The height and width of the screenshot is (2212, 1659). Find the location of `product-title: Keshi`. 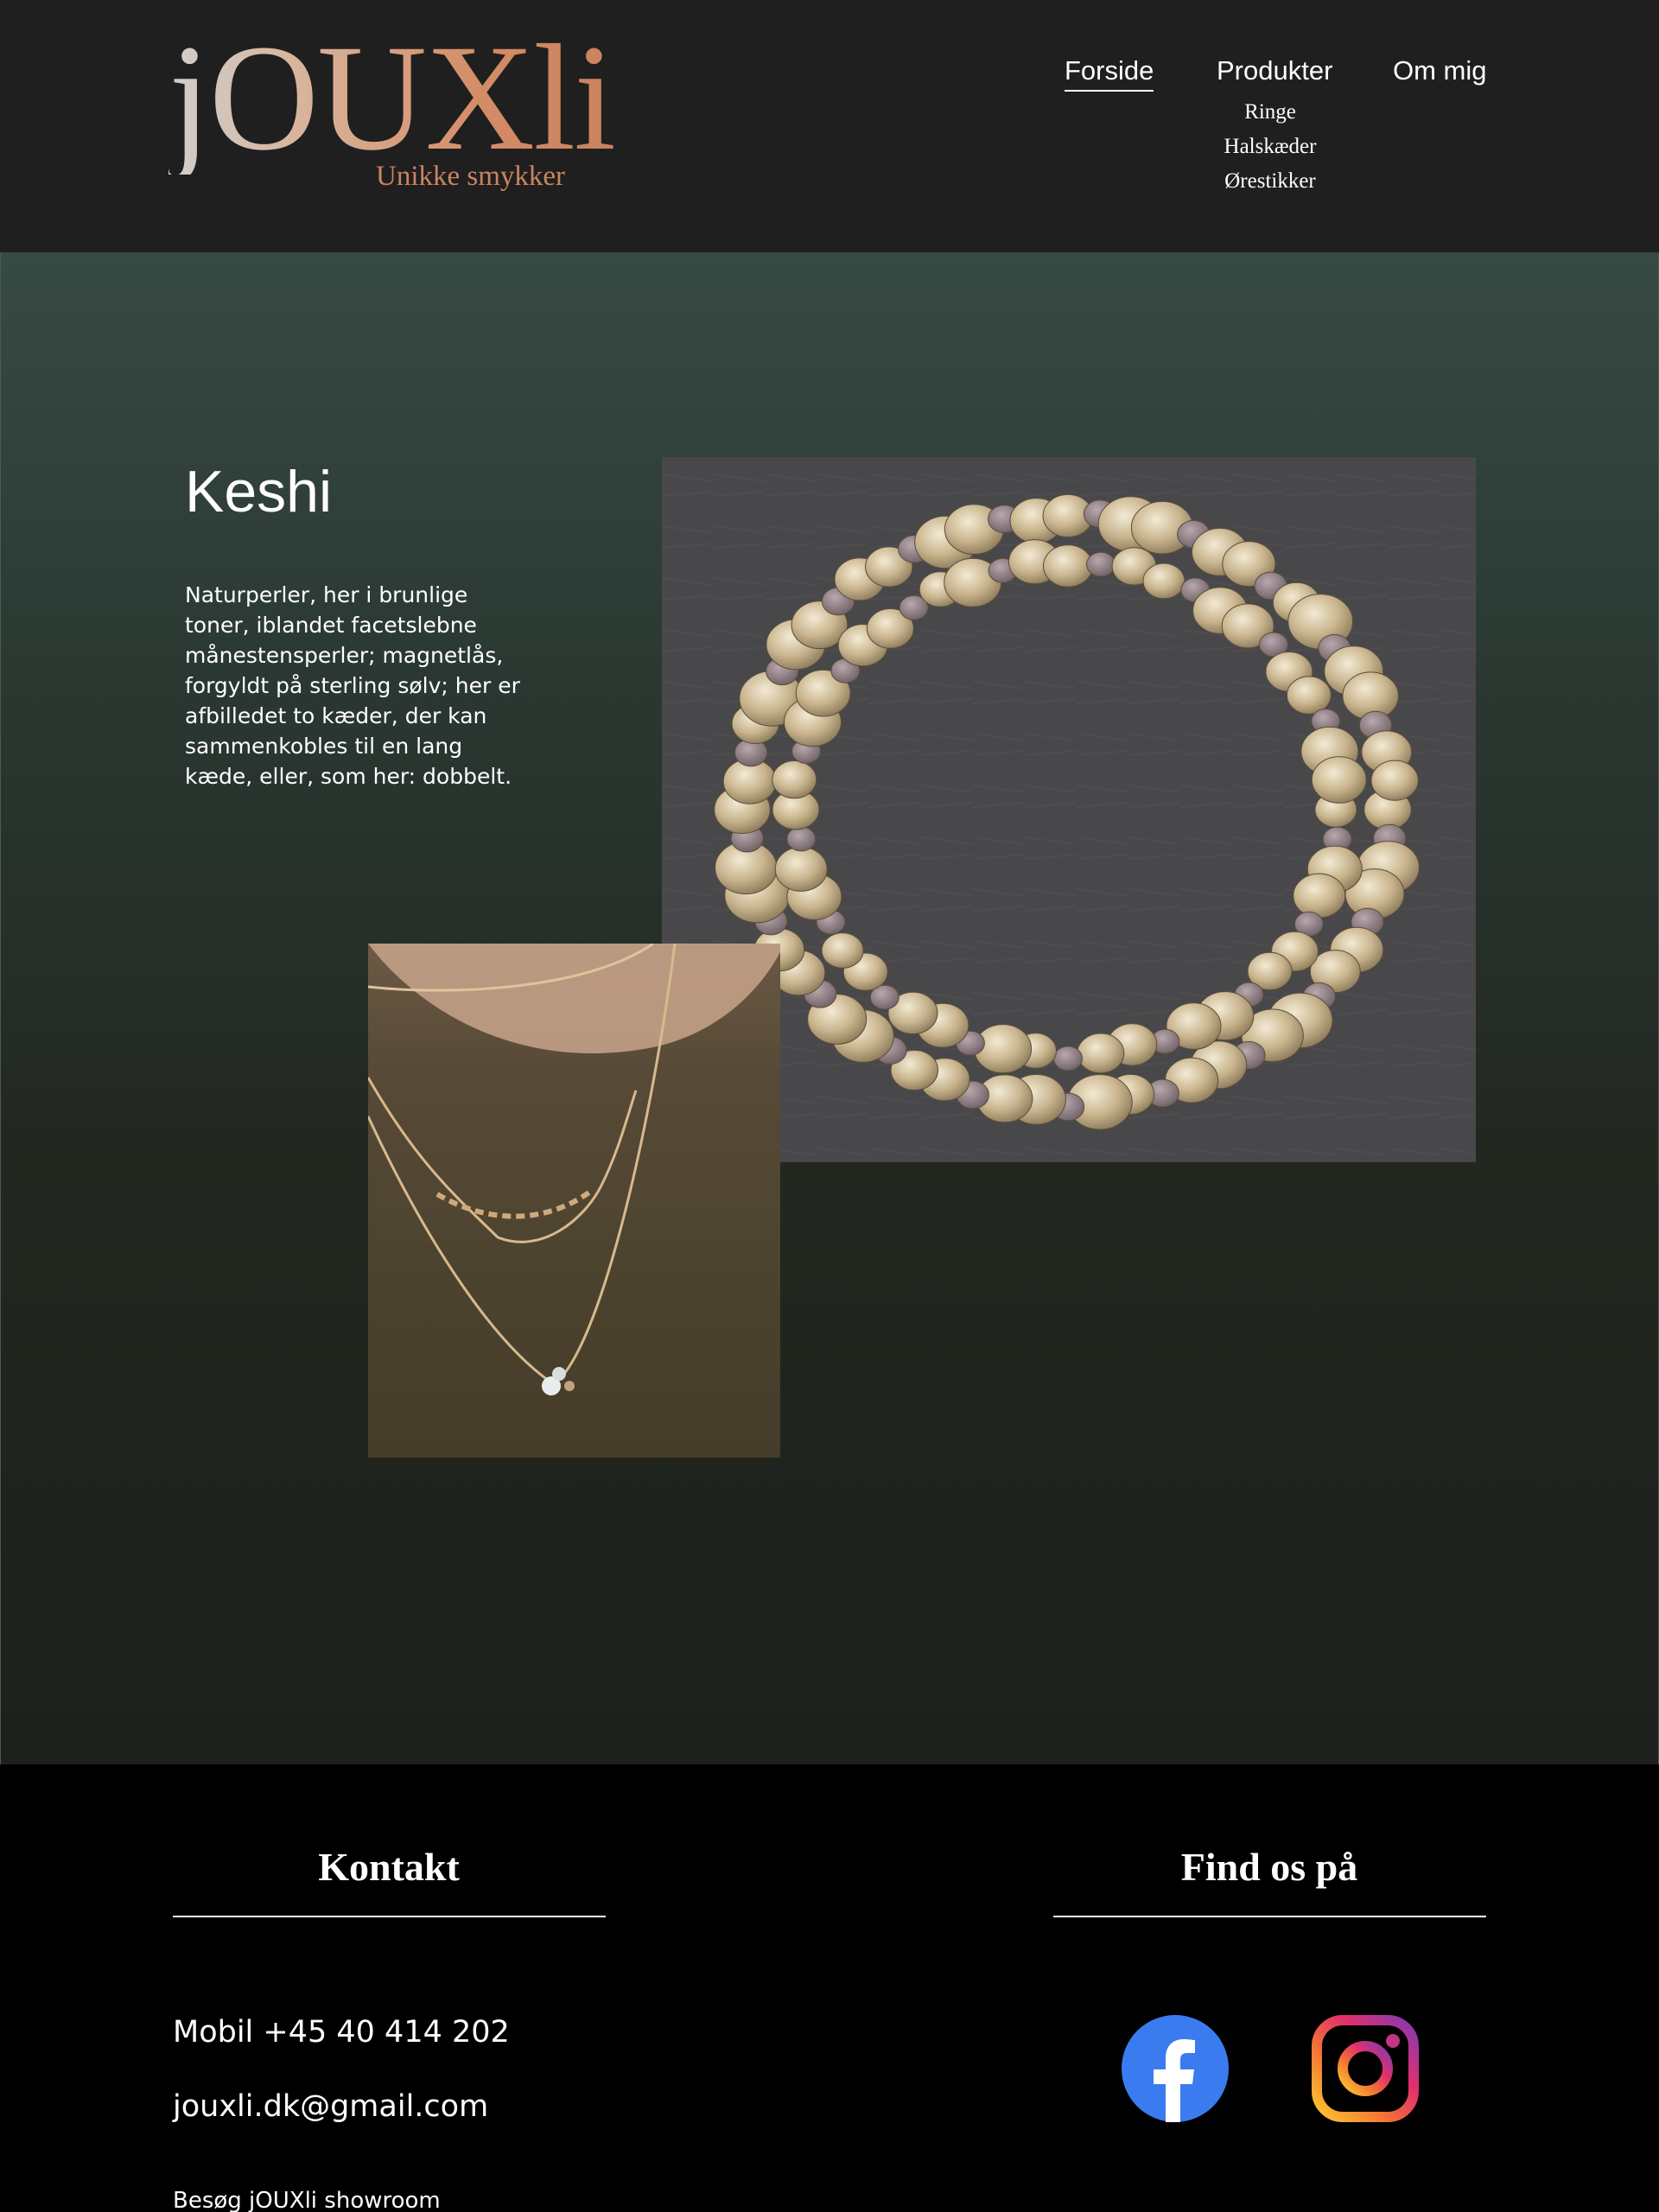

product-title: Keshi is located at coordinates (259, 491).